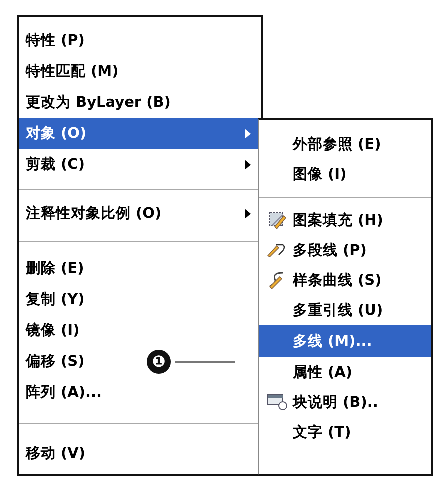 The height and width of the screenshot is (488, 434). I want to click on hatch-pencil-icon, so click(277, 220).